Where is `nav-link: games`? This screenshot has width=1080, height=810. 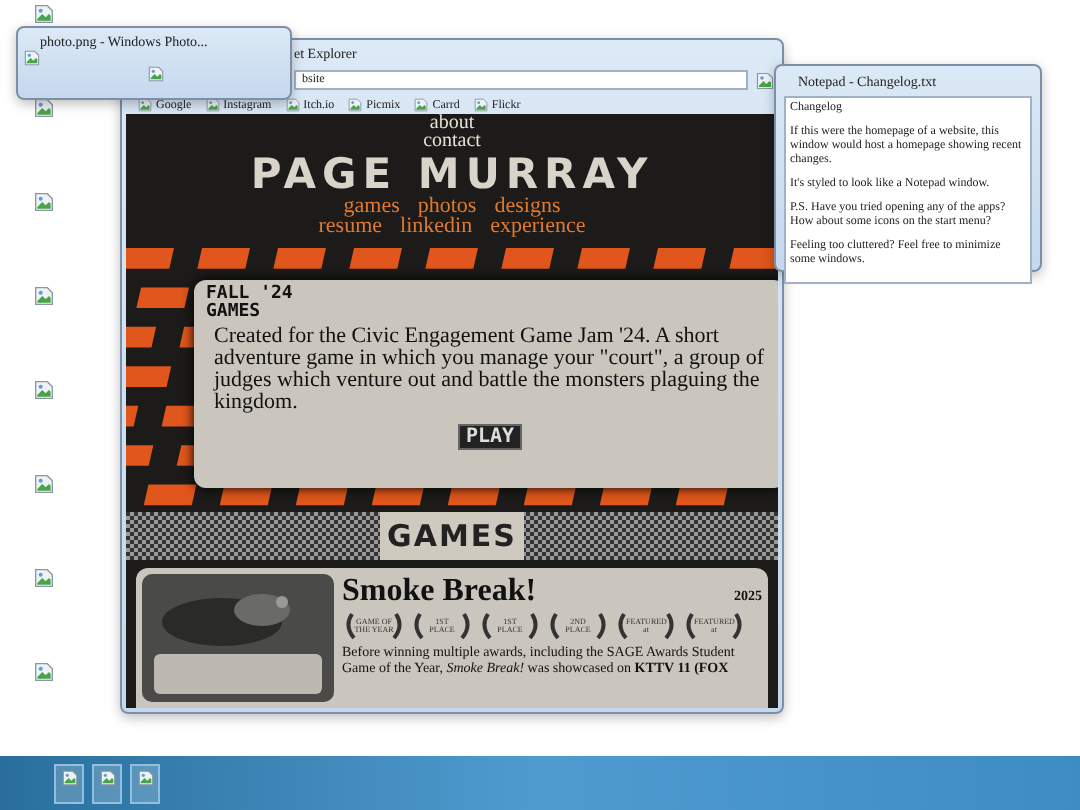 nav-link: games is located at coordinates (371, 206).